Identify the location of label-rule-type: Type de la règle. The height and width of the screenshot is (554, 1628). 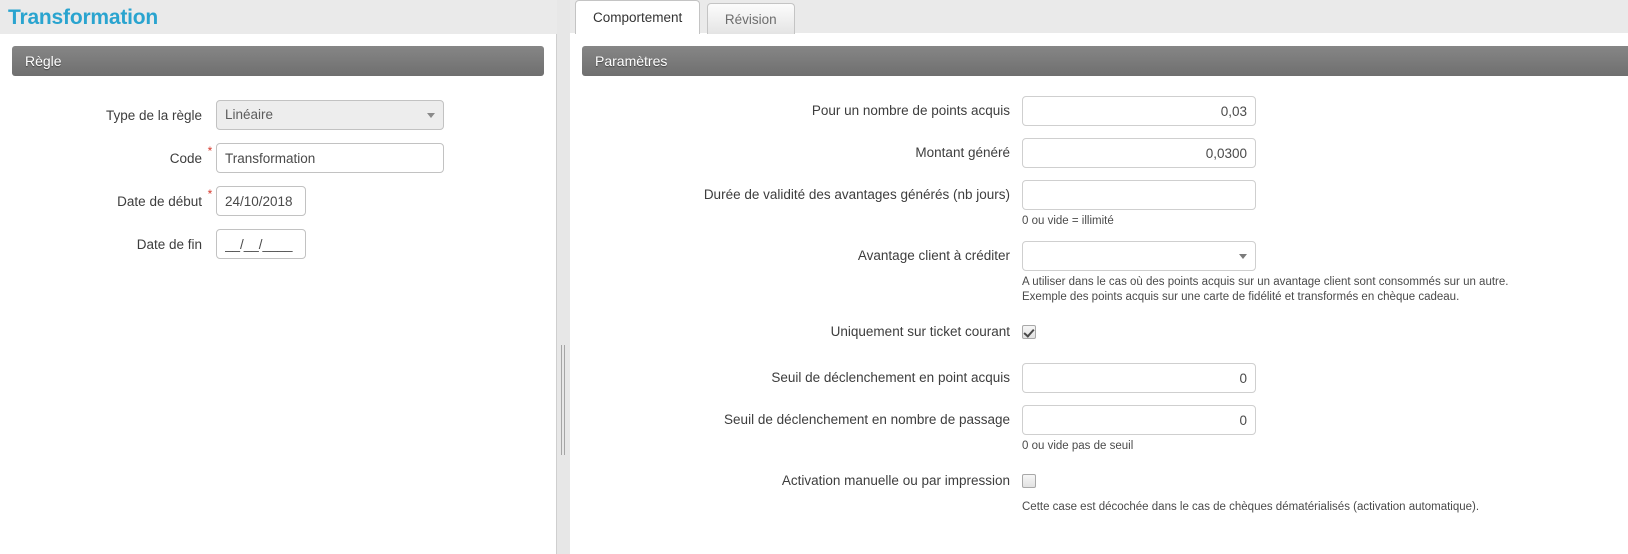
(153, 115).